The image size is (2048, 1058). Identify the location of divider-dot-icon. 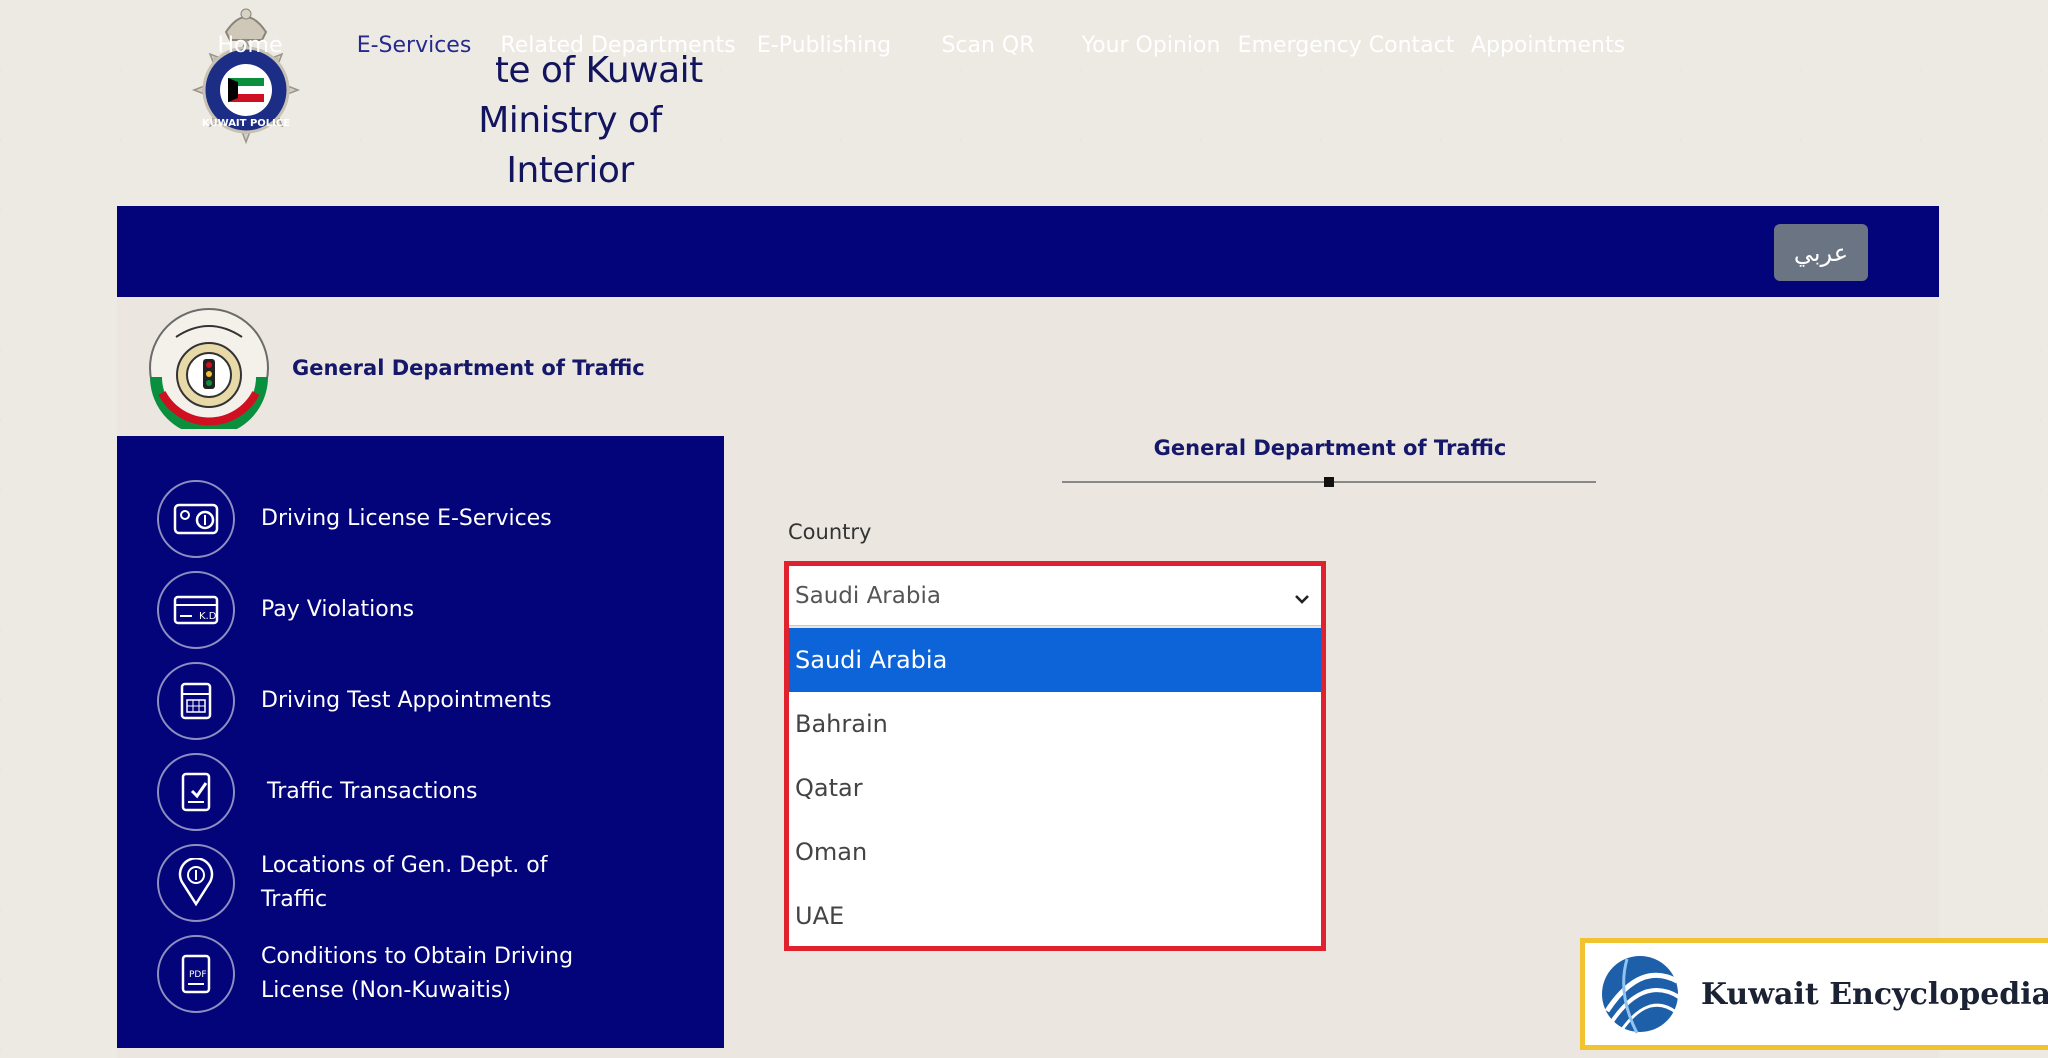
(1329, 482).